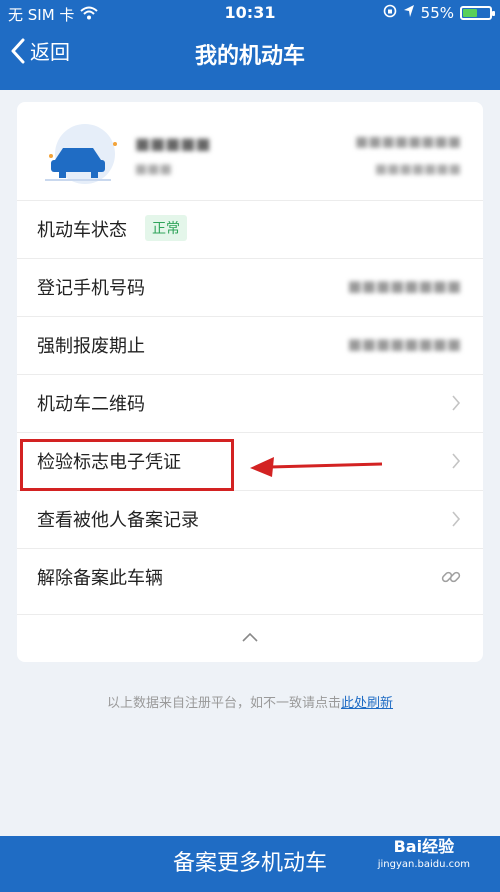  I want to click on row-scrap-date: 强制报废期止 ■■■■■■■■, so click(250, 345).